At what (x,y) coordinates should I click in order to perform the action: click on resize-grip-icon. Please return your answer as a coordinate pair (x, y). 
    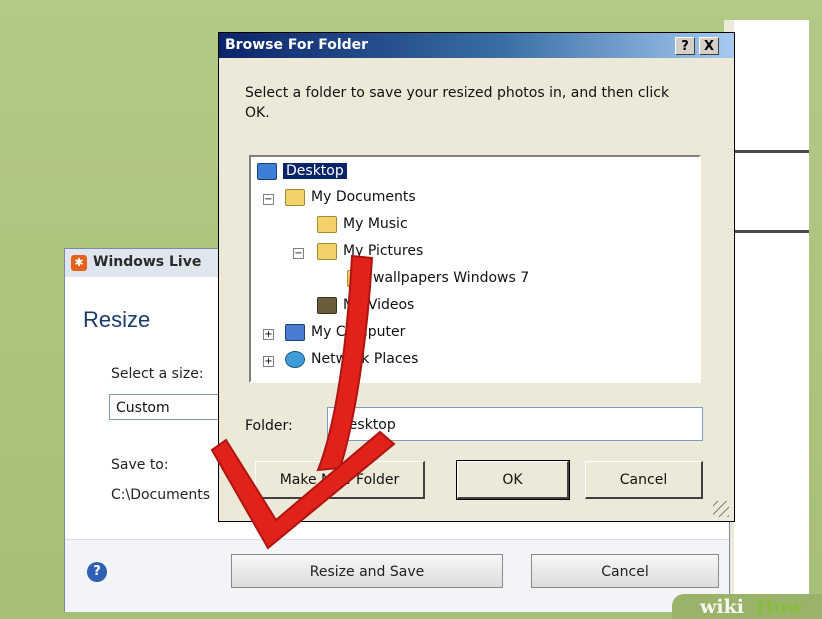
    Looking at the image, I should click on (721, 509).